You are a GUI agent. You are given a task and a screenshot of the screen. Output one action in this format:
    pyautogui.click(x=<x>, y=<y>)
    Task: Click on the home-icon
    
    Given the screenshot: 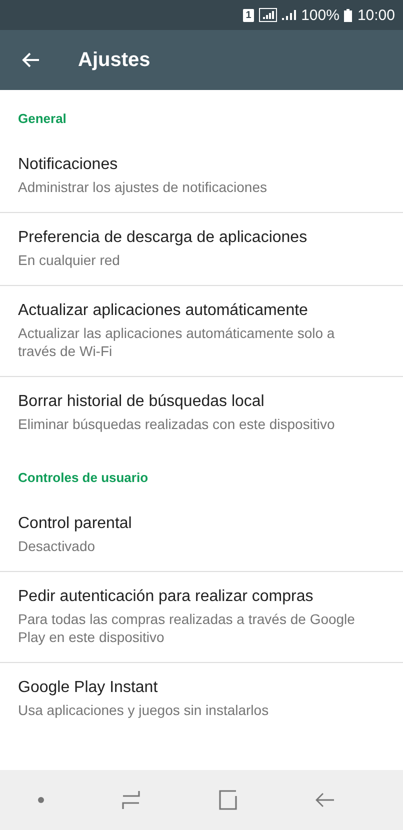 What is the action you would take?
    pyautogui.click(x=228, y=800)
    